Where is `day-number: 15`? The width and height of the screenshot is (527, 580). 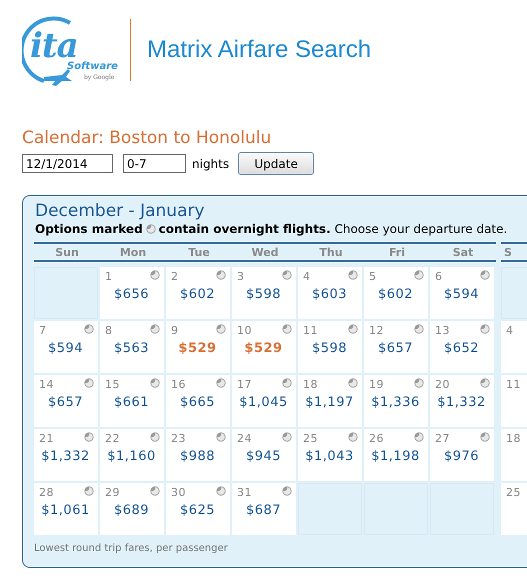 day-number: 15 is located at coordinates (112, 384).